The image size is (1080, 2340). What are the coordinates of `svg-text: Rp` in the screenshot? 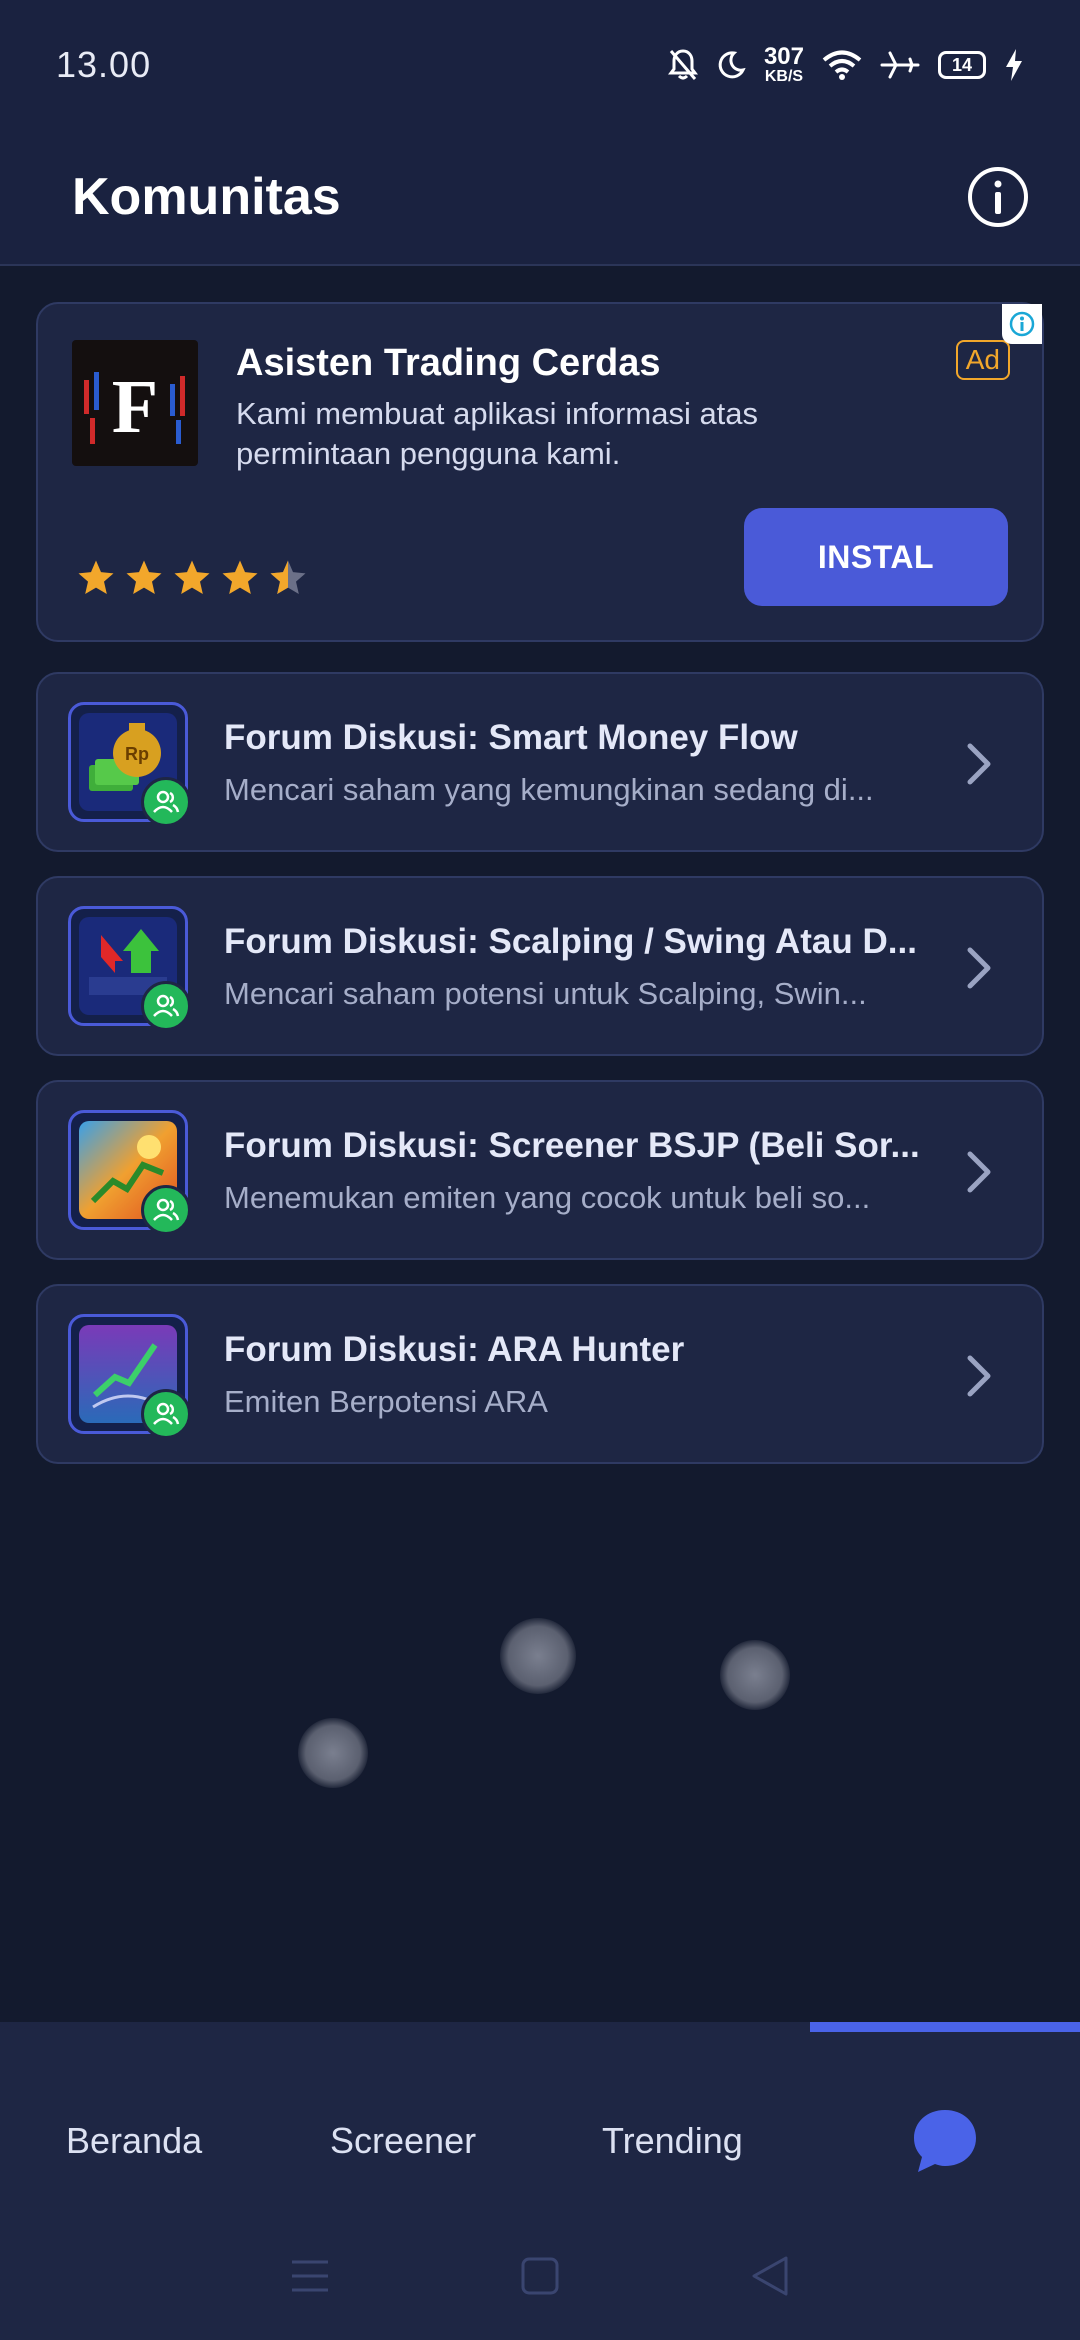 It's located at (137, 754).